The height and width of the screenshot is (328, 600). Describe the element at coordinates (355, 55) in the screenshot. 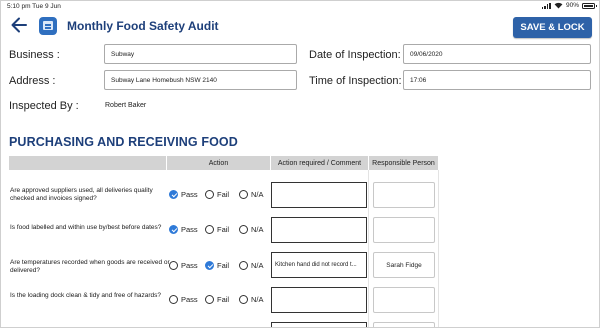

I see `date-label: Date of Inspection:` at that location.